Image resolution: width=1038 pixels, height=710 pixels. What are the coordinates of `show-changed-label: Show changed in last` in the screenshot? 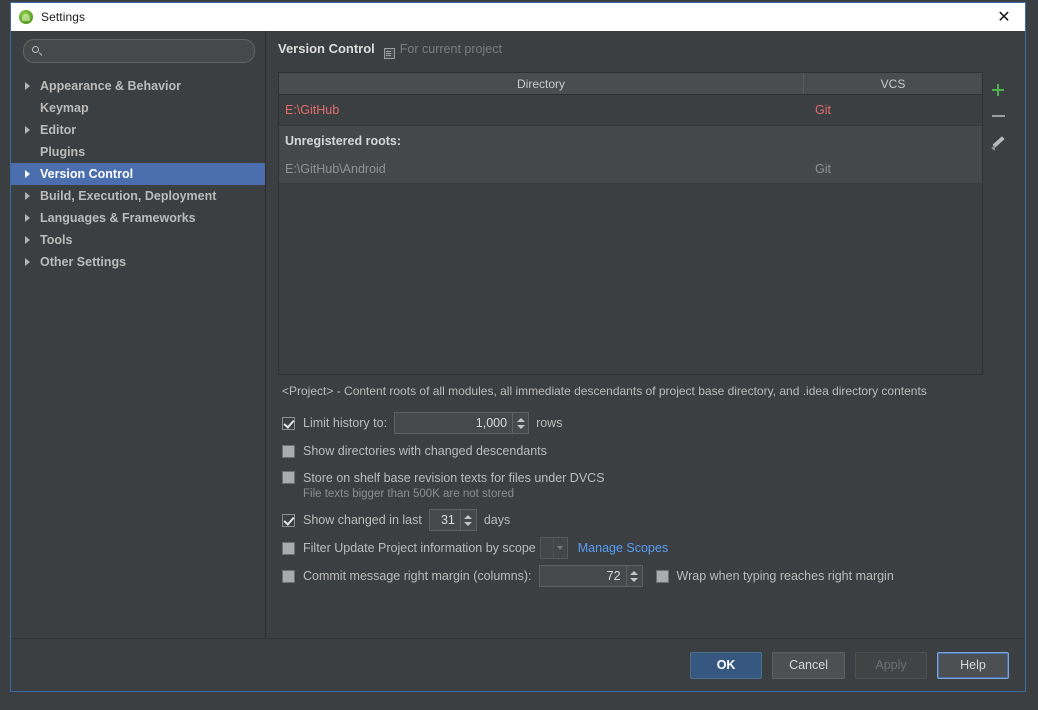 It's located at (362, 520).